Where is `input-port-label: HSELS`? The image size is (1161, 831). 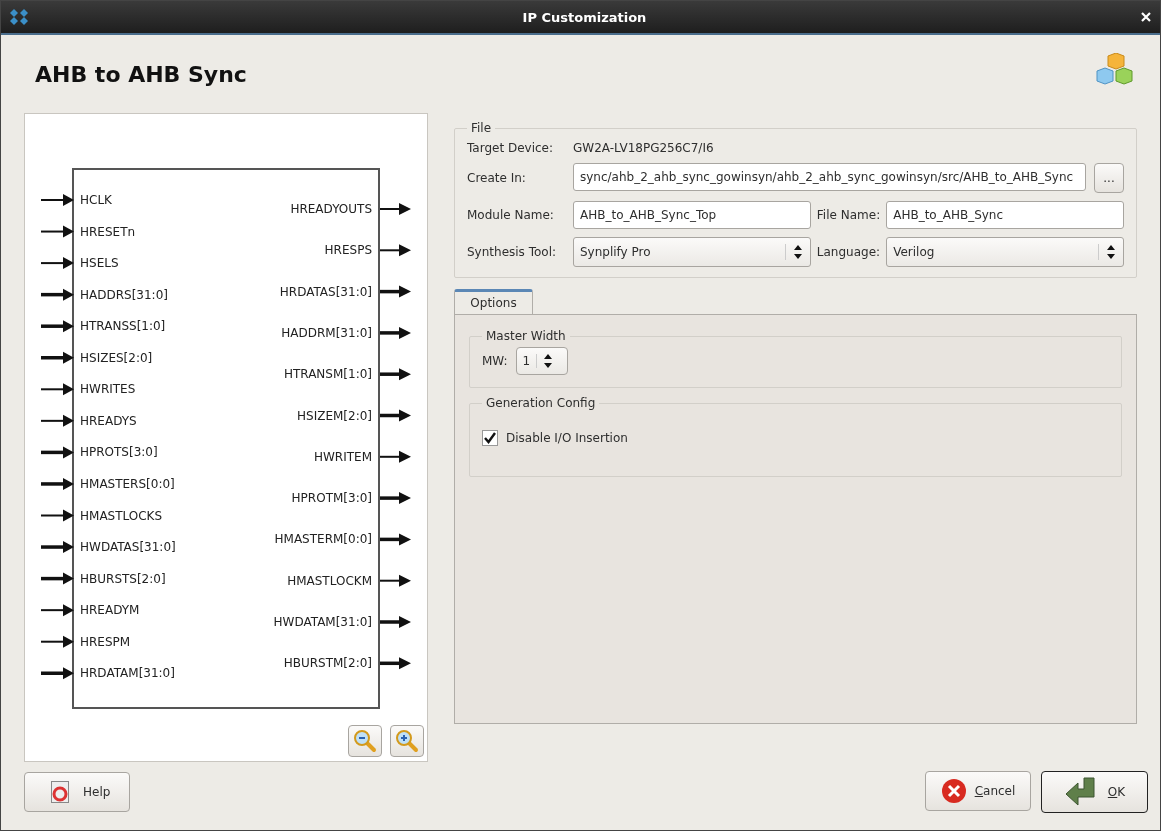 input-port-label: HSELS is located at coordinates (99, 263).